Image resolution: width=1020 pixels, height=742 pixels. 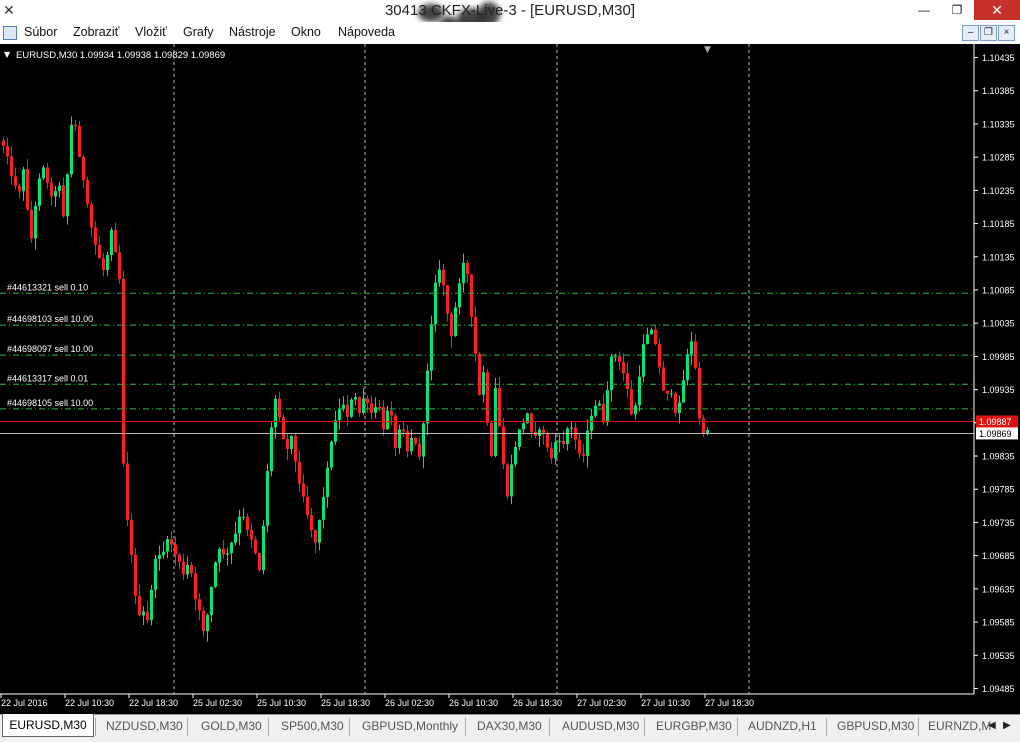 I want to click on menu-file: Súbor, so click(x=40, y=32).